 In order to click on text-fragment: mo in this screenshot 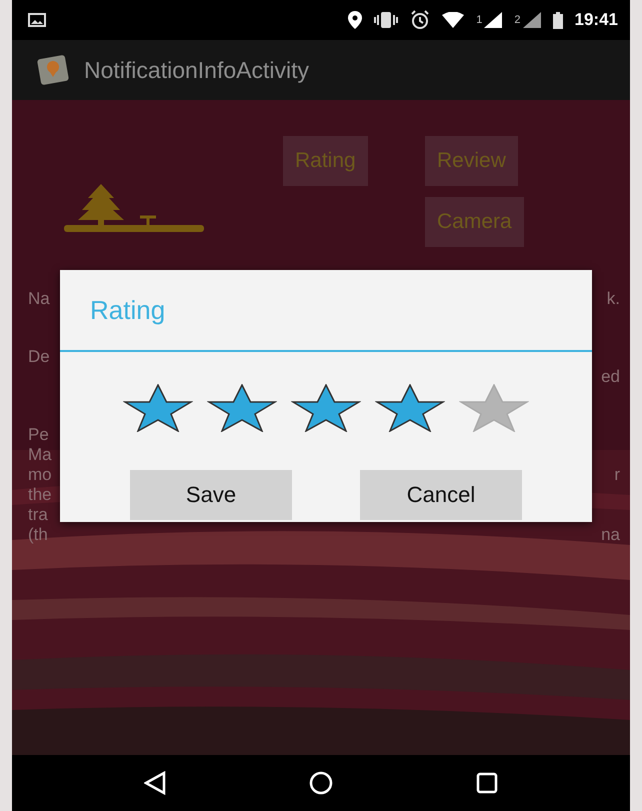, I will do `click(40, 475)`.